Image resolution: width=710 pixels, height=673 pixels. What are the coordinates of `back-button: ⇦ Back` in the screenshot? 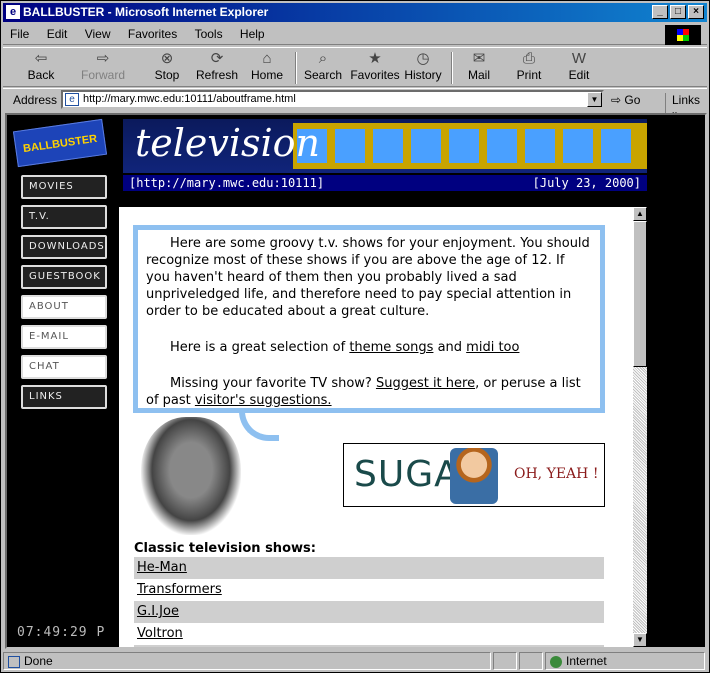 It's located at (41, 68).